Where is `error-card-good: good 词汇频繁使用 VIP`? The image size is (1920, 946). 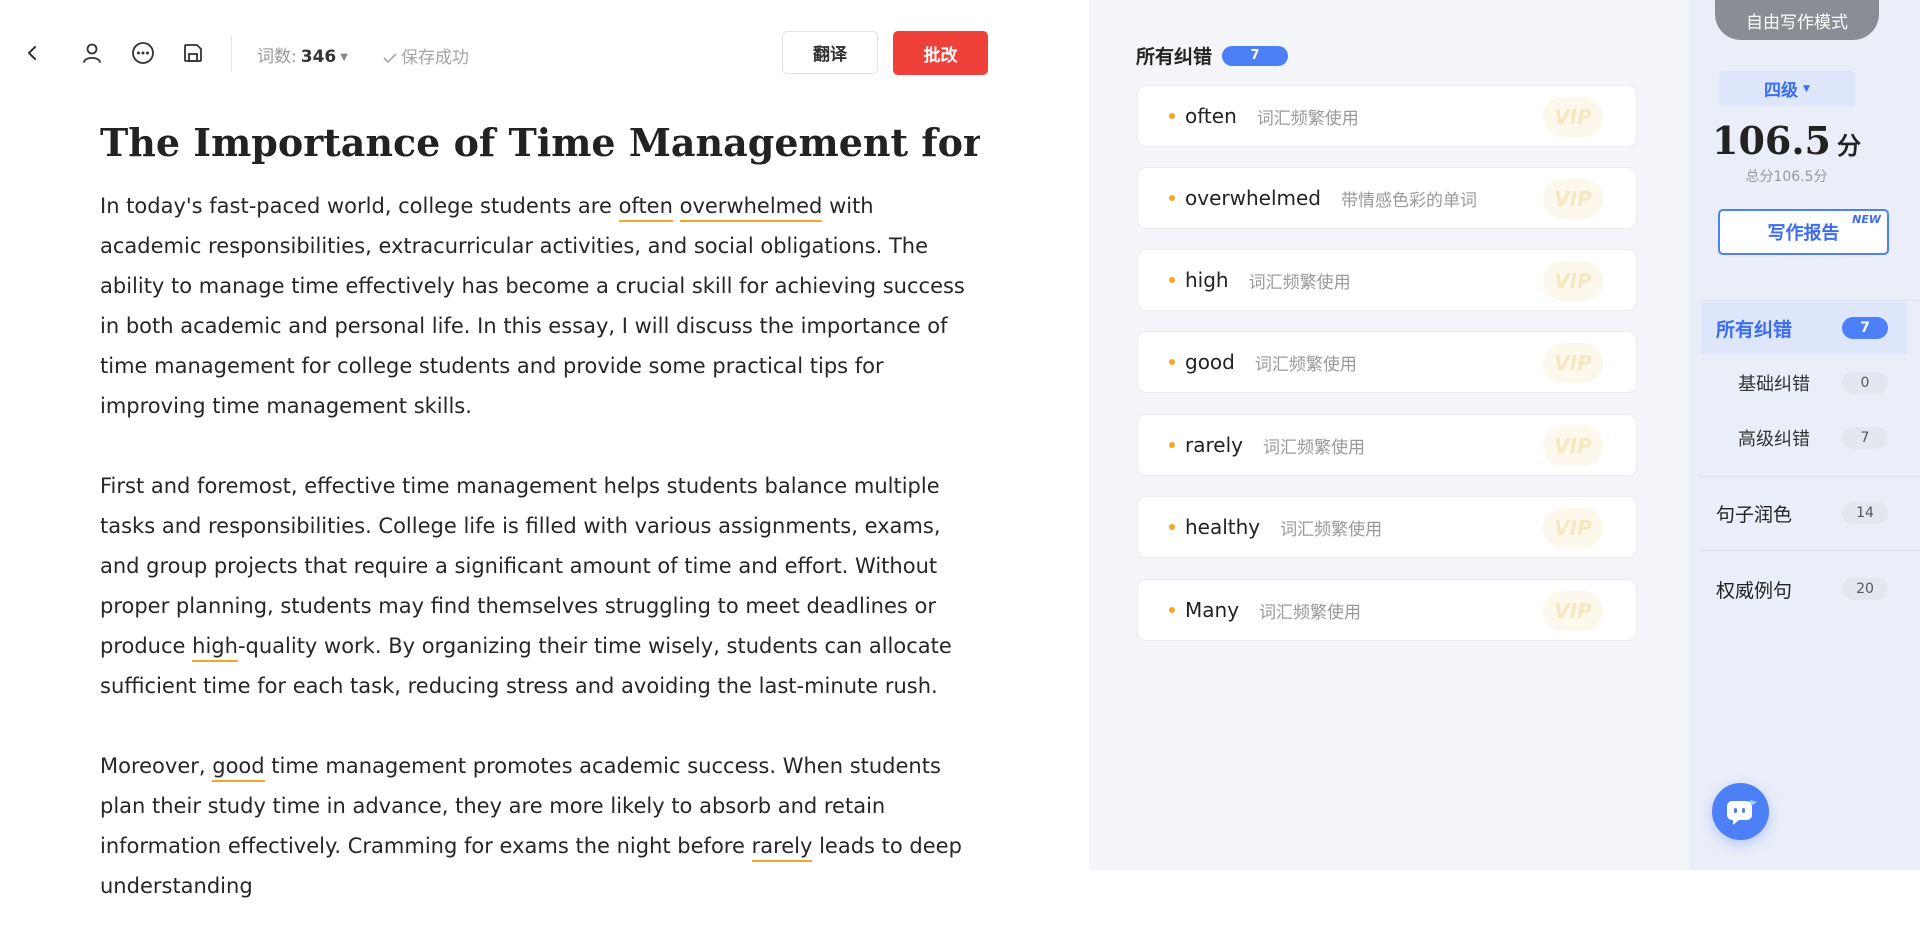 error-card-good: good 词汇频繁使用 VIP is located at coordinates (1387, 362).